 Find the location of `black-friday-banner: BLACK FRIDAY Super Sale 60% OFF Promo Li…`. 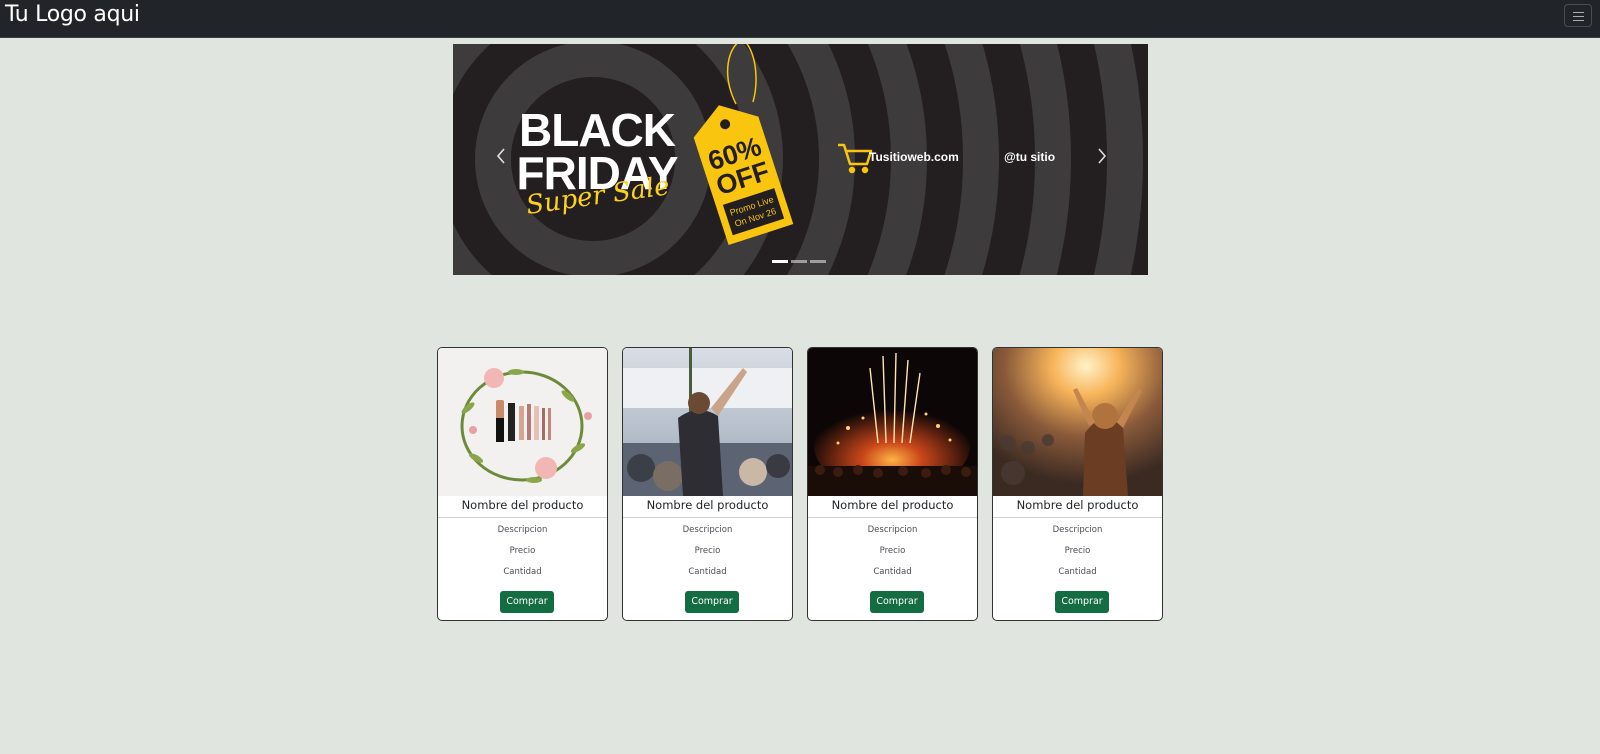

black-friday-banner: BLACK FRIDAY Super Sale 60% OFF Promo Li… is located at coordinates (800, 159).